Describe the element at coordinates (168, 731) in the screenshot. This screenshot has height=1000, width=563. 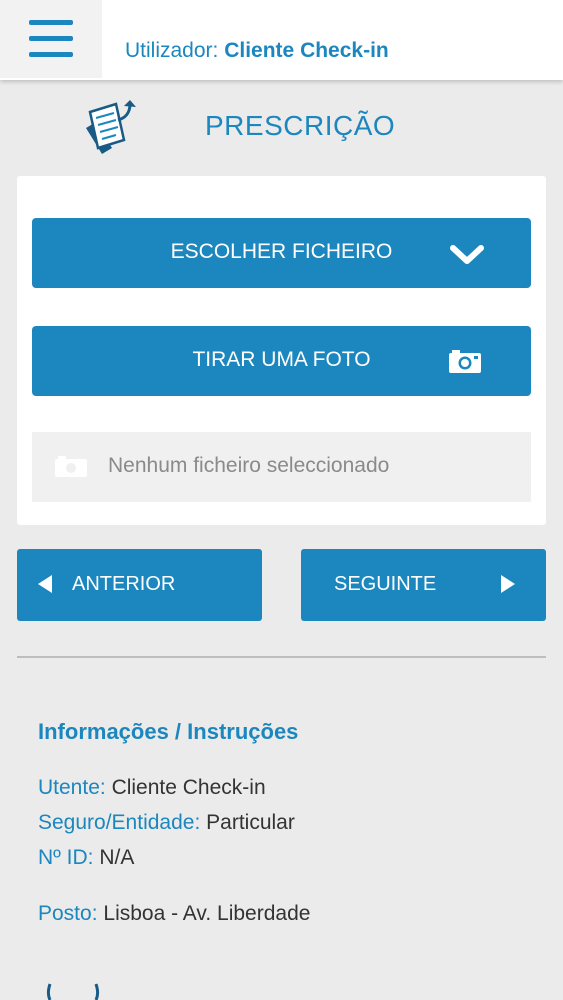
I see `info-title: Informações / Instruções` at that location.